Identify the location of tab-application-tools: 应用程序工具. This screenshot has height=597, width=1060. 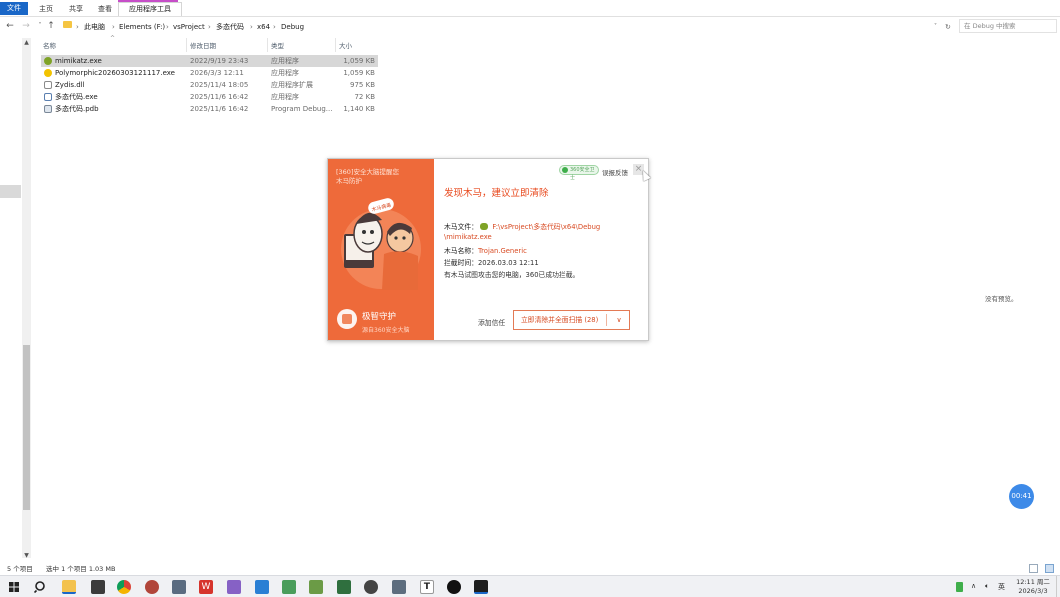
(150, 9).